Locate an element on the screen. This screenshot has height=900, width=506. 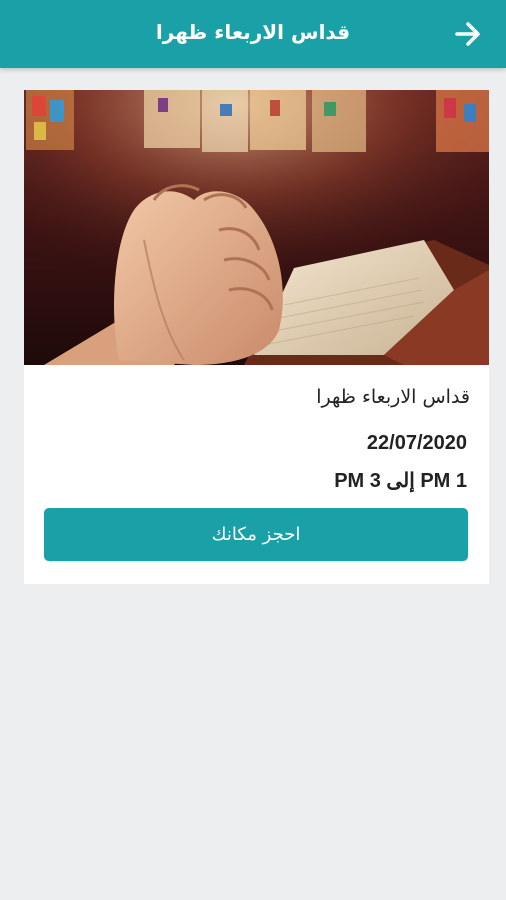
arrow-right-icon is located at coordinates (467, 34).